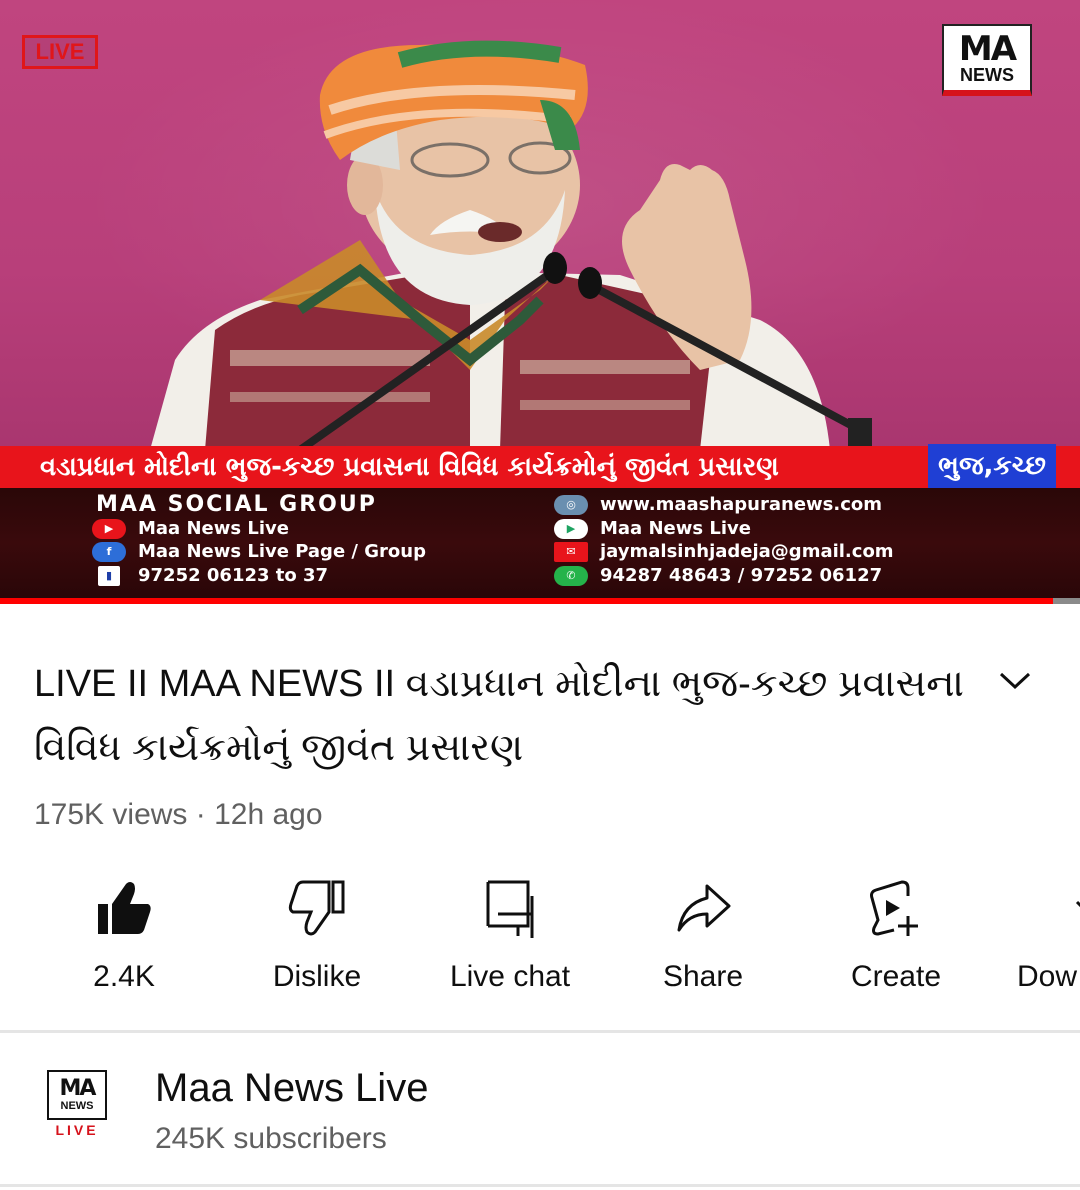 The width and height of the screenshot is (1080, 1190). Describe the element at coordinates (741, 575) in the screenshot. I see `whatsapp-text: 94287 48643 / 97252 06127` at that location.